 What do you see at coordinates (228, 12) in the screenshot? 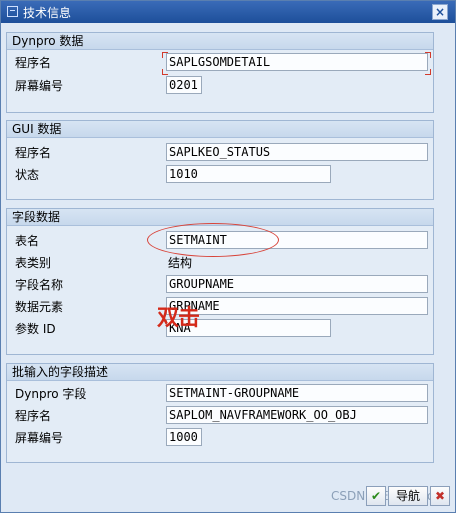
I see `title-bar: 技术信息 ×` at bounding box center [228, 12].